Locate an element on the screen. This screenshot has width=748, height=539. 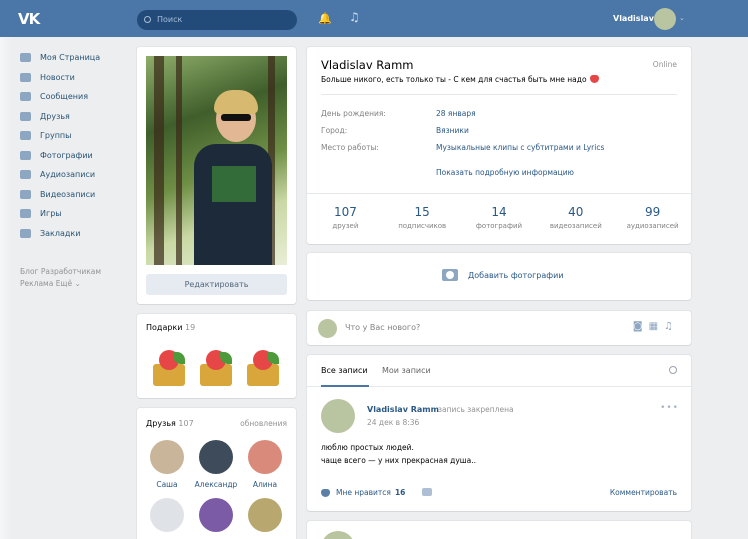
friend-item: Александр is located at coordinates (216, 464).